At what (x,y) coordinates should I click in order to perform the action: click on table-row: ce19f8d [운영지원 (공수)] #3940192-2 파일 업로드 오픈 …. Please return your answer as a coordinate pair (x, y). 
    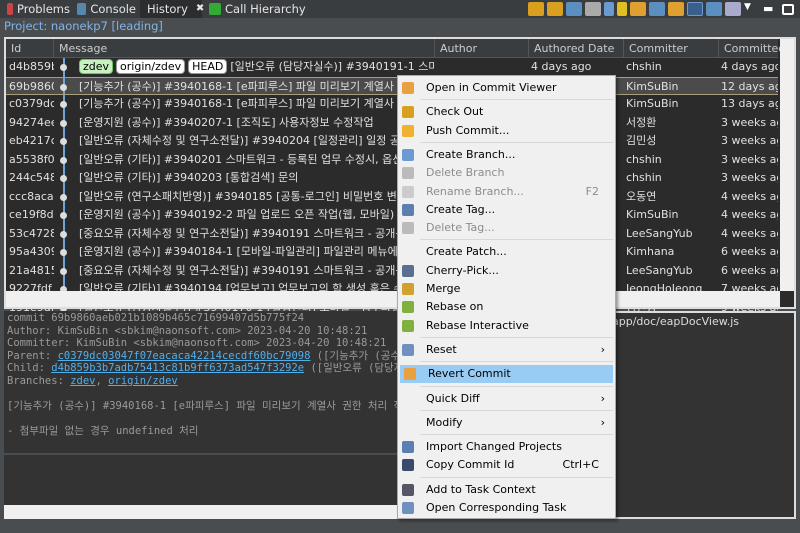
    Looking at the image, I should click on (392, 215).